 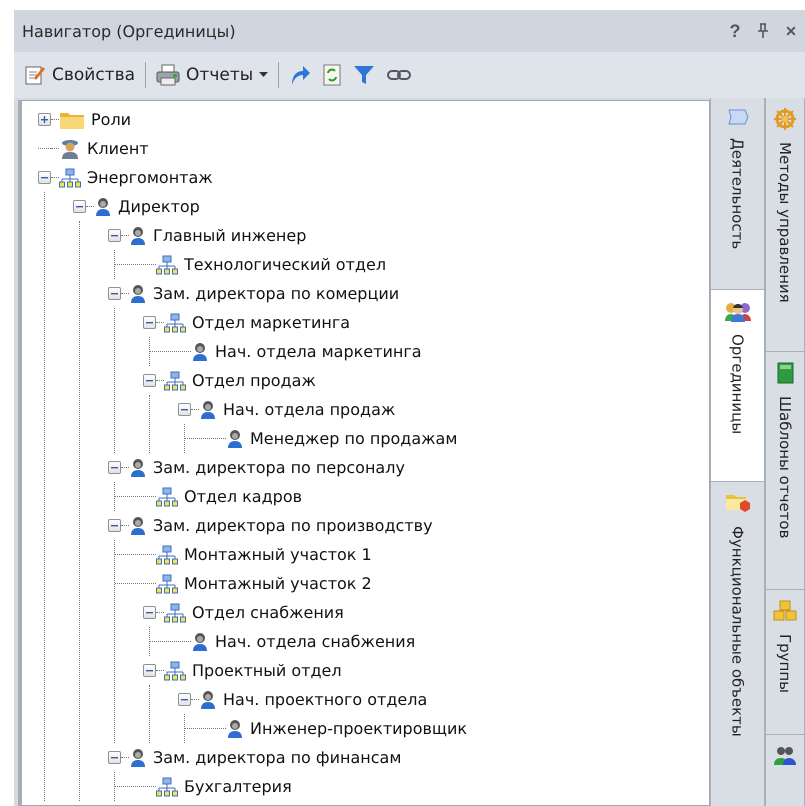 I want to click on help-button: ?, so click(x=735, y=31).